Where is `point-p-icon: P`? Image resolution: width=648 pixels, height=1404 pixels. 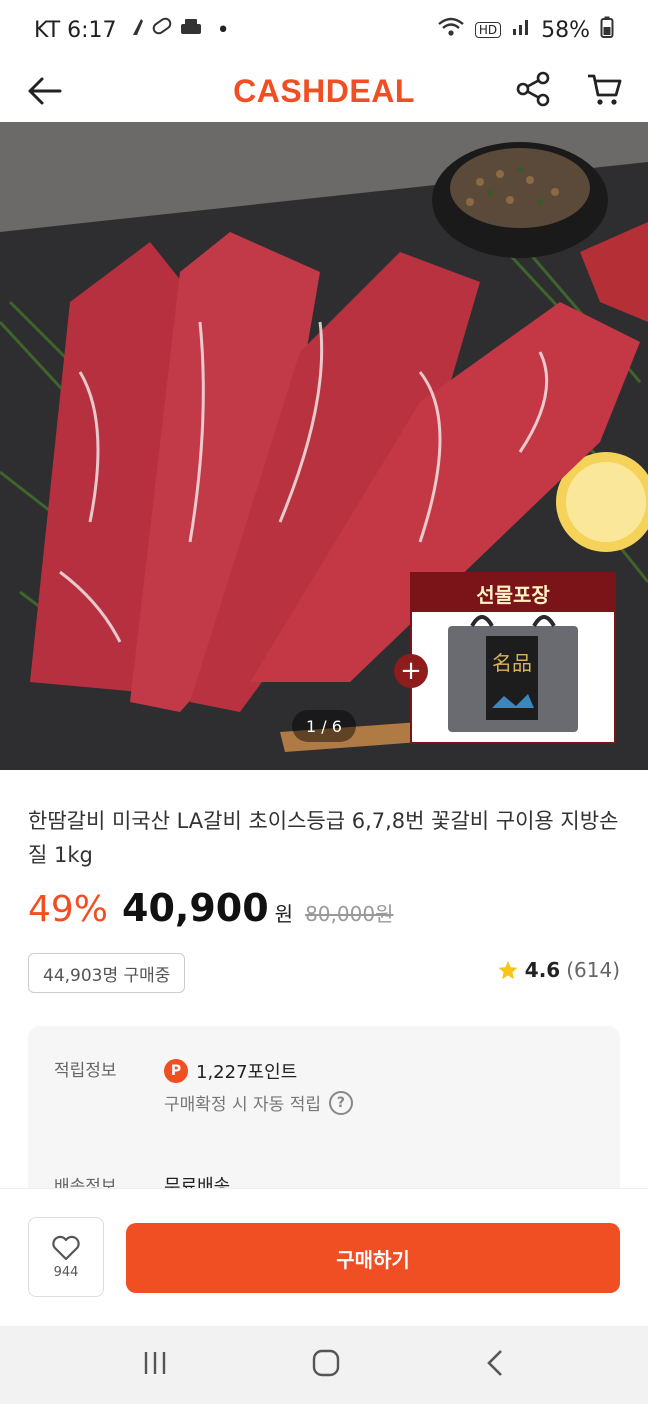 point-p-icon: P is located at coordinates (176, 1071).